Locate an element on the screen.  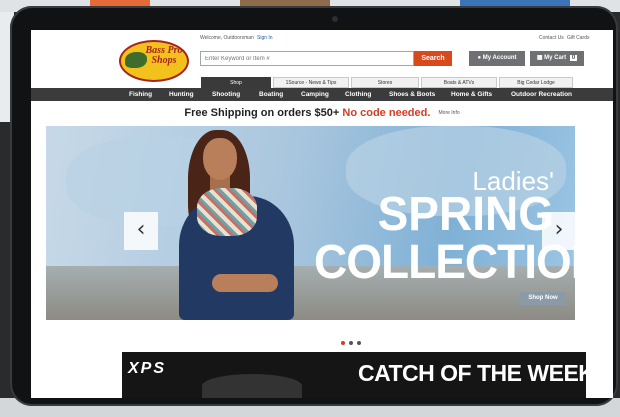
sign-in-link: Sign In is located at coordinates (265, 38).